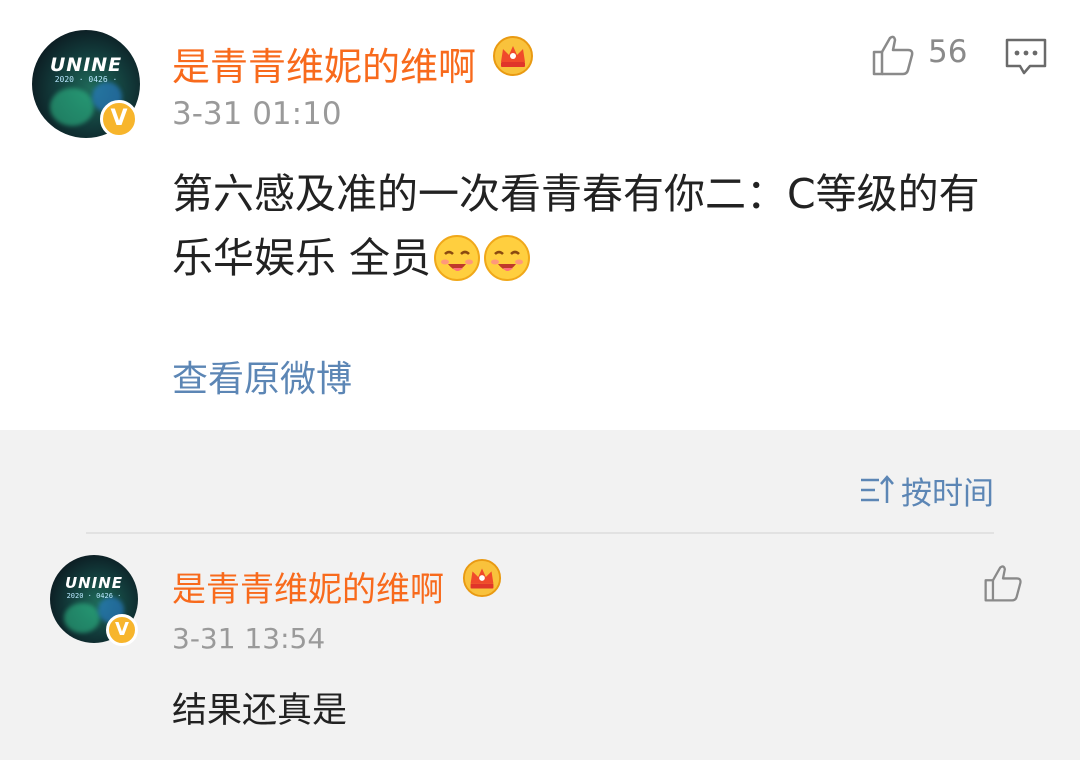  What do you see at coordinates (302, 258) in the screenshot?
I see `comment-text-span: 乐华娱乐 全员` at bounding box center [302, 258].